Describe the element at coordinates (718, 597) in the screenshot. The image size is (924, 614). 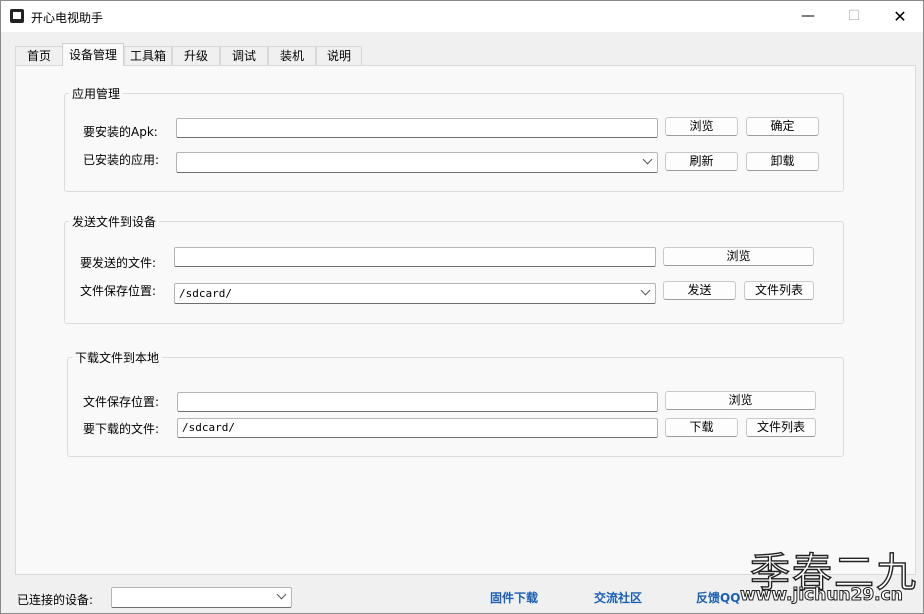
I see `feedback-qq-link: 反馈QQ` at that location.